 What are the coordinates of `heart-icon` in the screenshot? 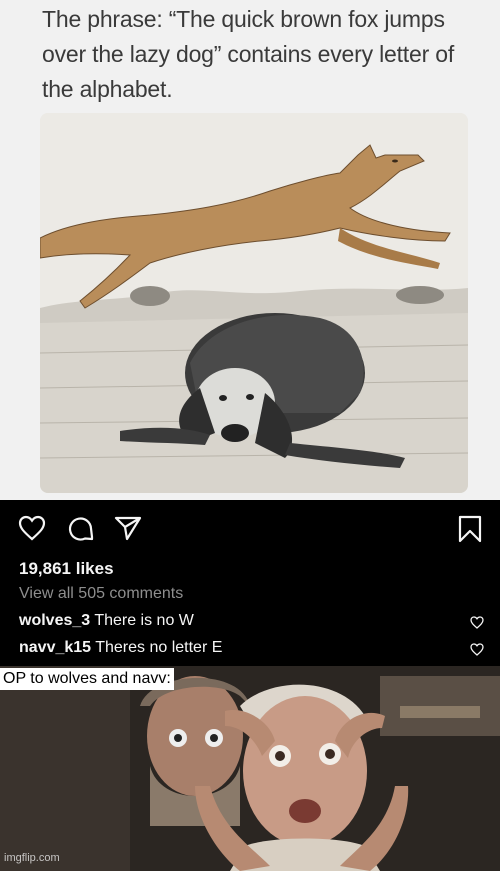 It's located at (32, 528).